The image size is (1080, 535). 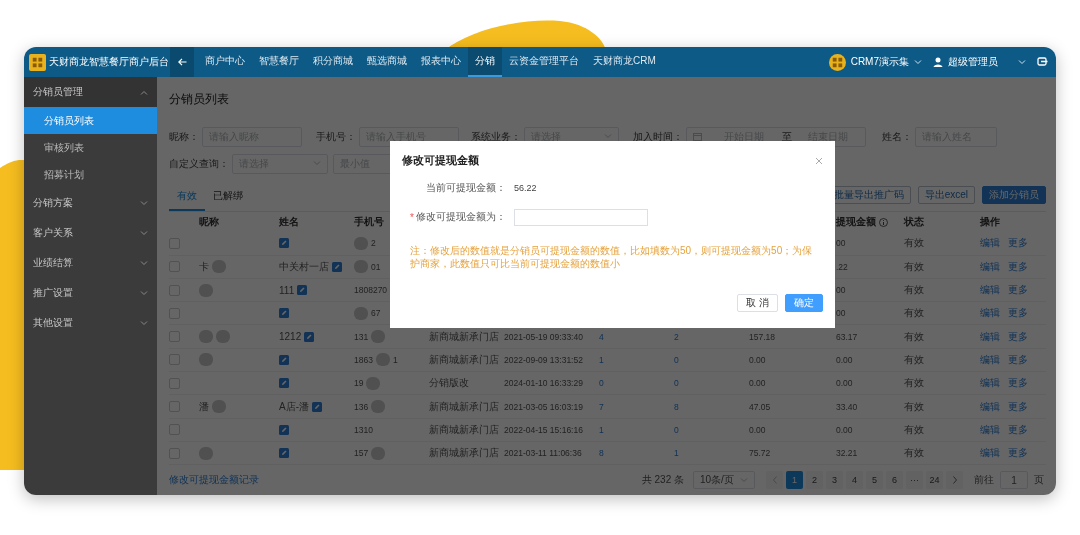 I want to click on phone-text: 131, so click(x=361, y=336).